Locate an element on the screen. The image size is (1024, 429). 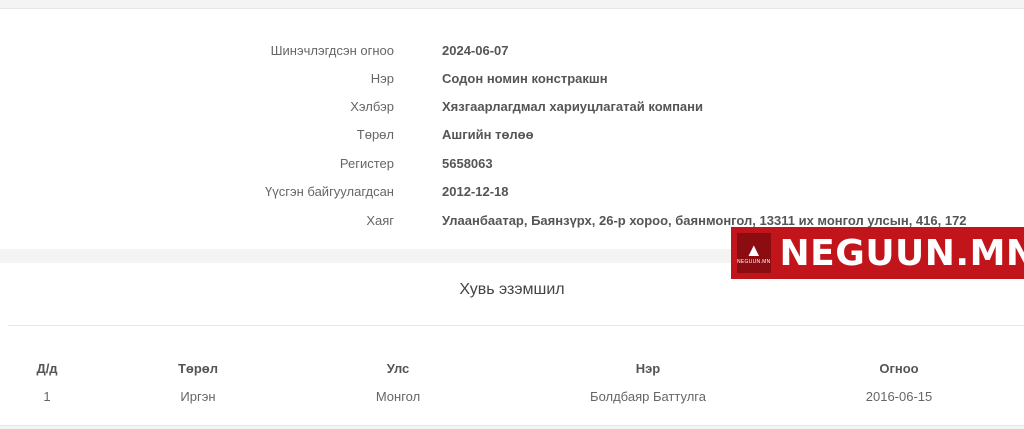
ownership-title: Хувь эзэмшил is located at coordinates (512, 289).